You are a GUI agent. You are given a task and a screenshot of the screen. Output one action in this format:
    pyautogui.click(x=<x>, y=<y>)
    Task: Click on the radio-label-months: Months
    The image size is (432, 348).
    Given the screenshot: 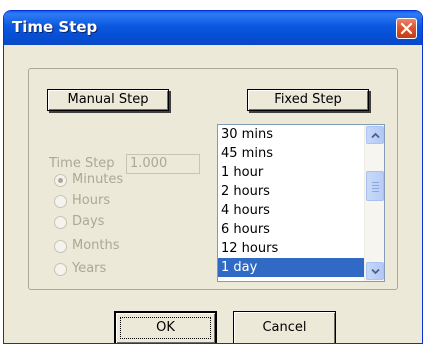 What is the action you would take?
    pyautogui.click(x=96, y=245)
    